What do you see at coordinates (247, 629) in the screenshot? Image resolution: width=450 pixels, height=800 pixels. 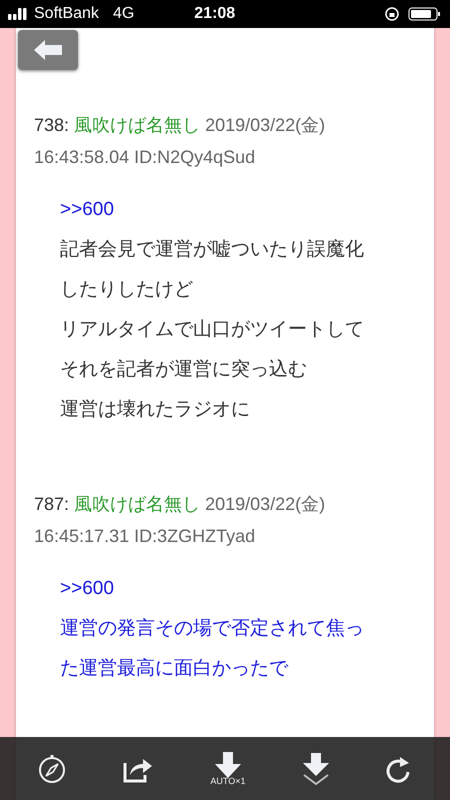 I see `reply-link-text: 運営の発言その場で否定されて焦っ` at bounding box center [247, 629].